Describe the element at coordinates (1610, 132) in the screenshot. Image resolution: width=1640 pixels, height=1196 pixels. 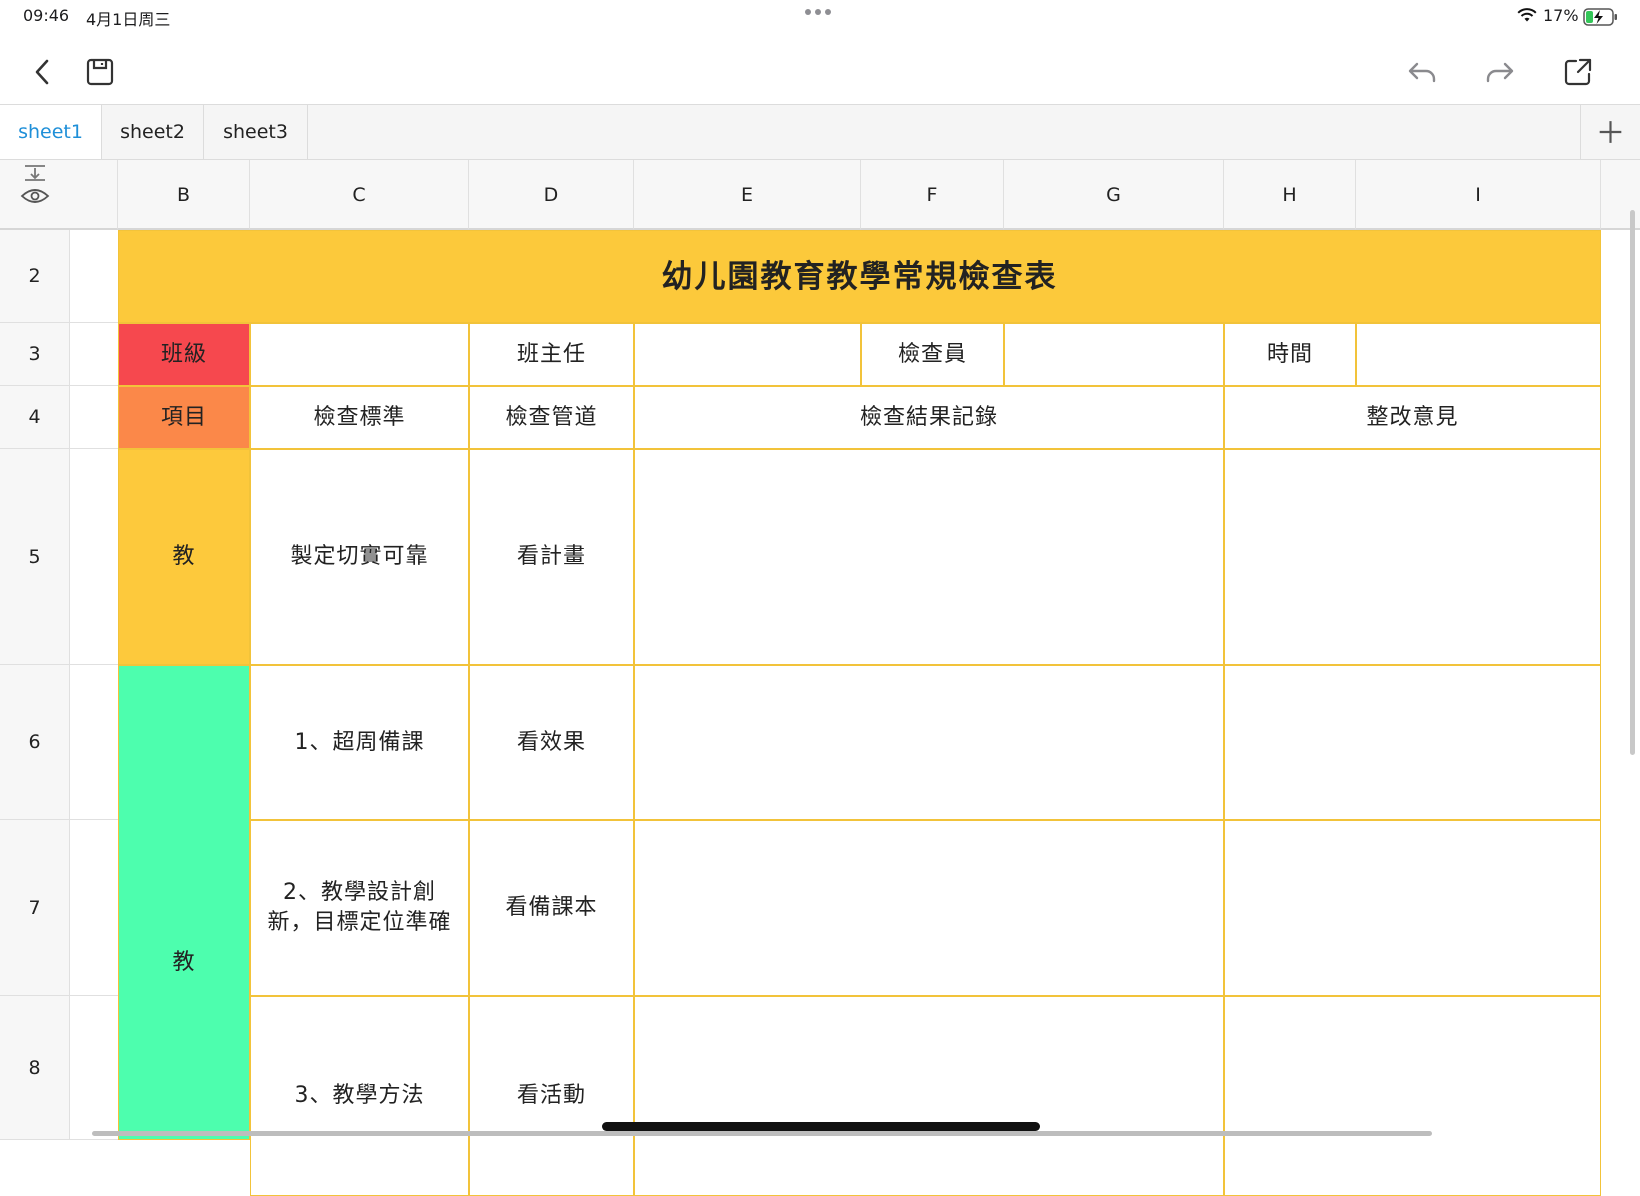
I see `add-sheet-icon` at that location.